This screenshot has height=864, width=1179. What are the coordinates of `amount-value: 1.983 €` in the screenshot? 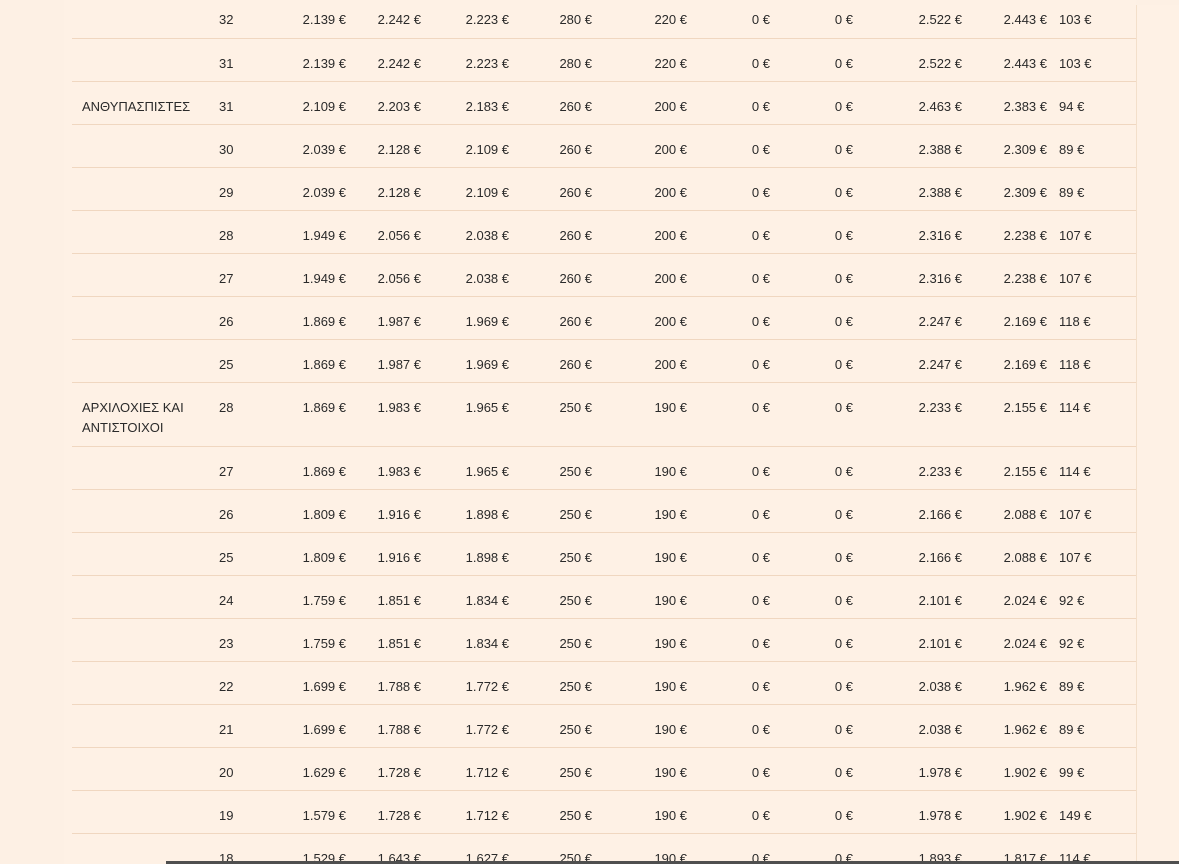 It's located at (399, 407).